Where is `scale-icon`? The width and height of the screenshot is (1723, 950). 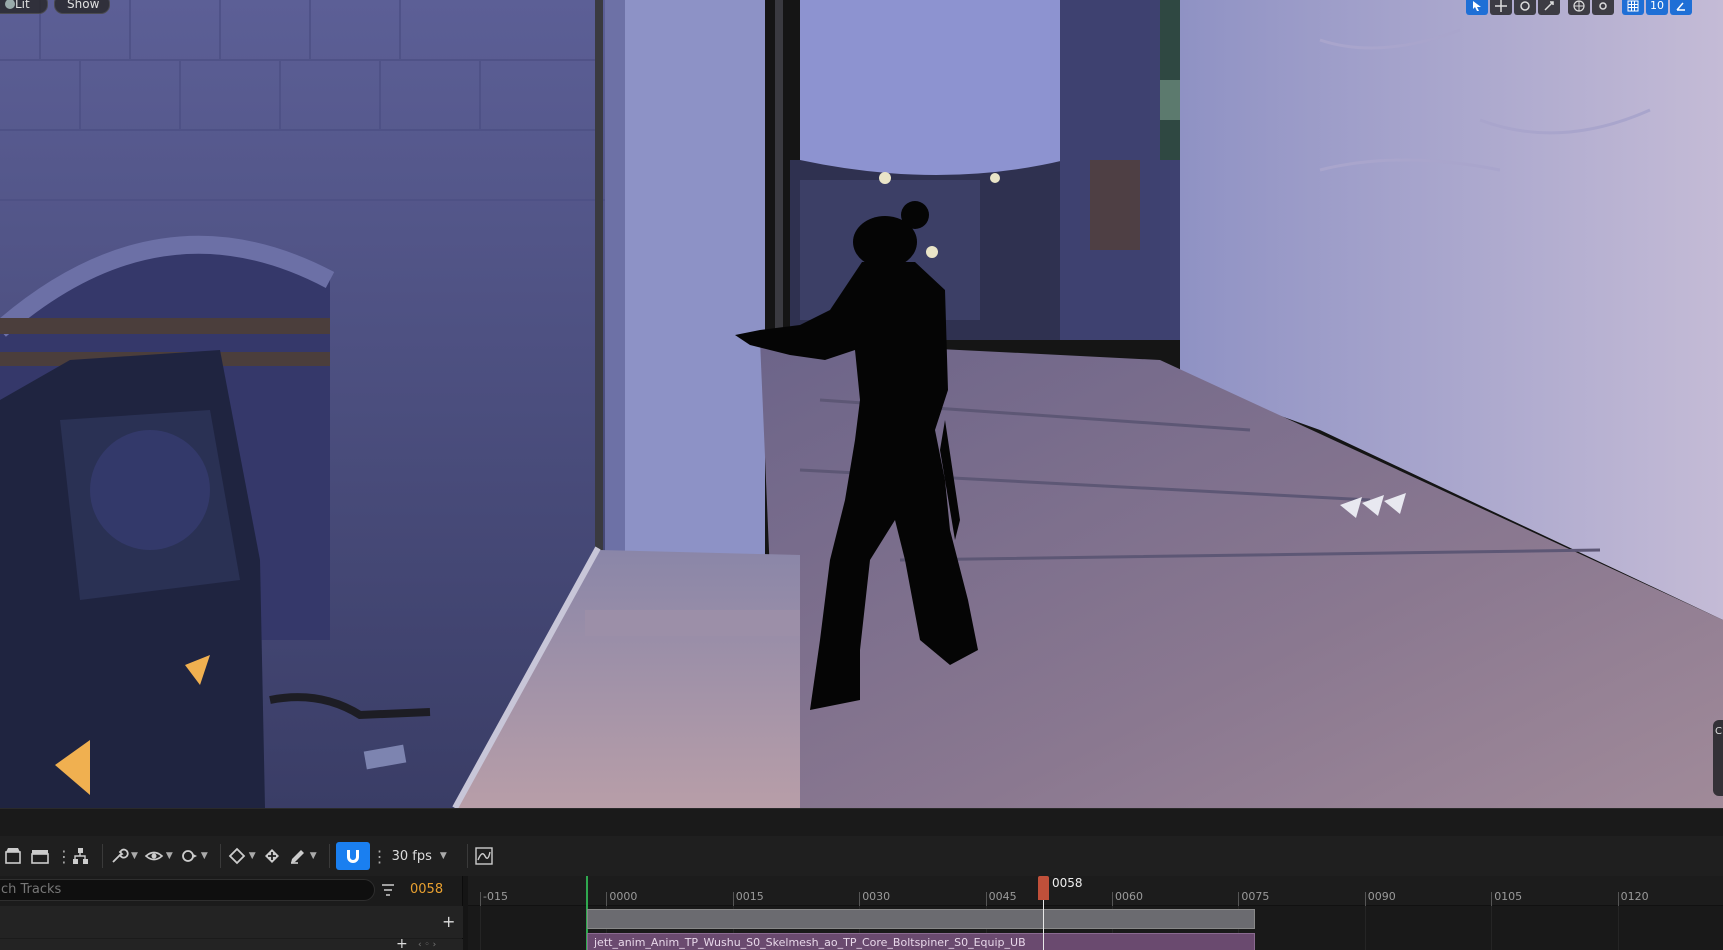
scale-icon is located at coordinates (1549, 6).